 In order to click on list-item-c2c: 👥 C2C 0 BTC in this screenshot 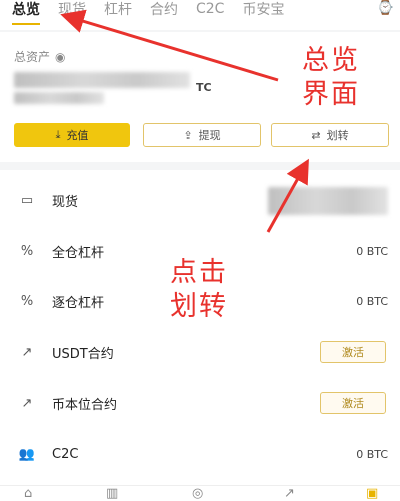, I will do `click(200, 454)`.